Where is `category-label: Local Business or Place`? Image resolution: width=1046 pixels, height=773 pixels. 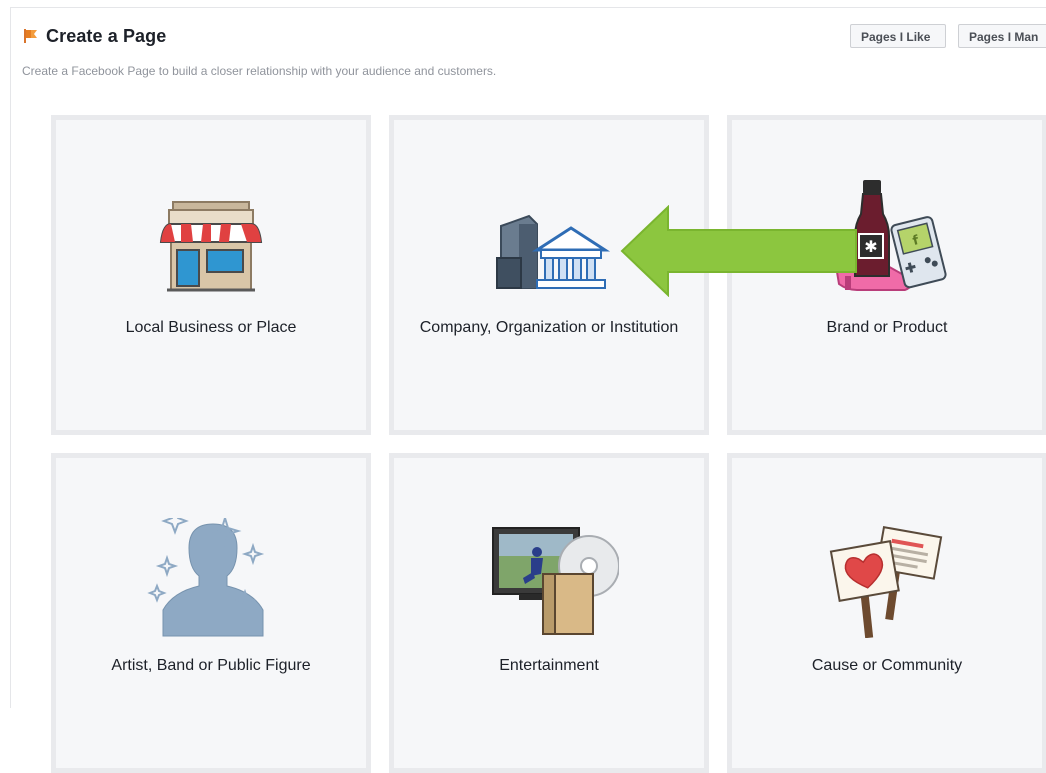 category-label: Local Business or Place is located at coordinates (211, 327).